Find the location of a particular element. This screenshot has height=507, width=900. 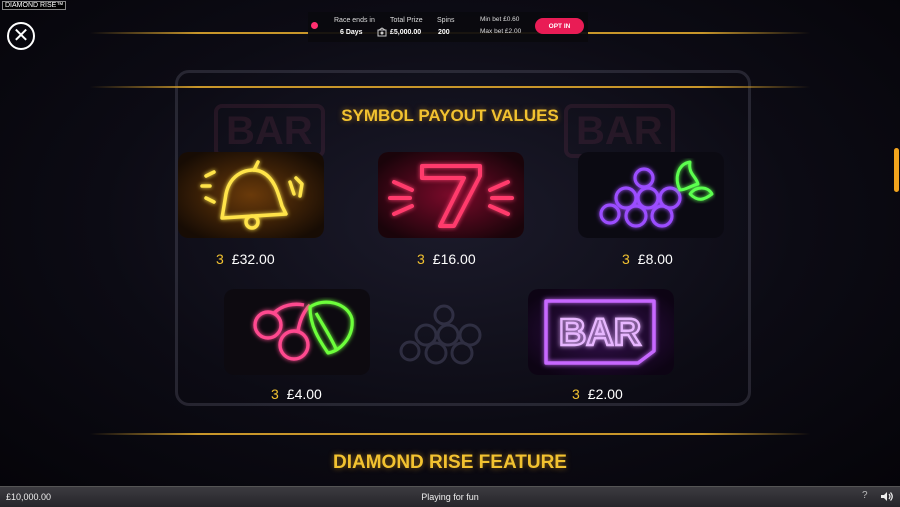

bar-symbol: BAR is located at coordinates (601, 332).